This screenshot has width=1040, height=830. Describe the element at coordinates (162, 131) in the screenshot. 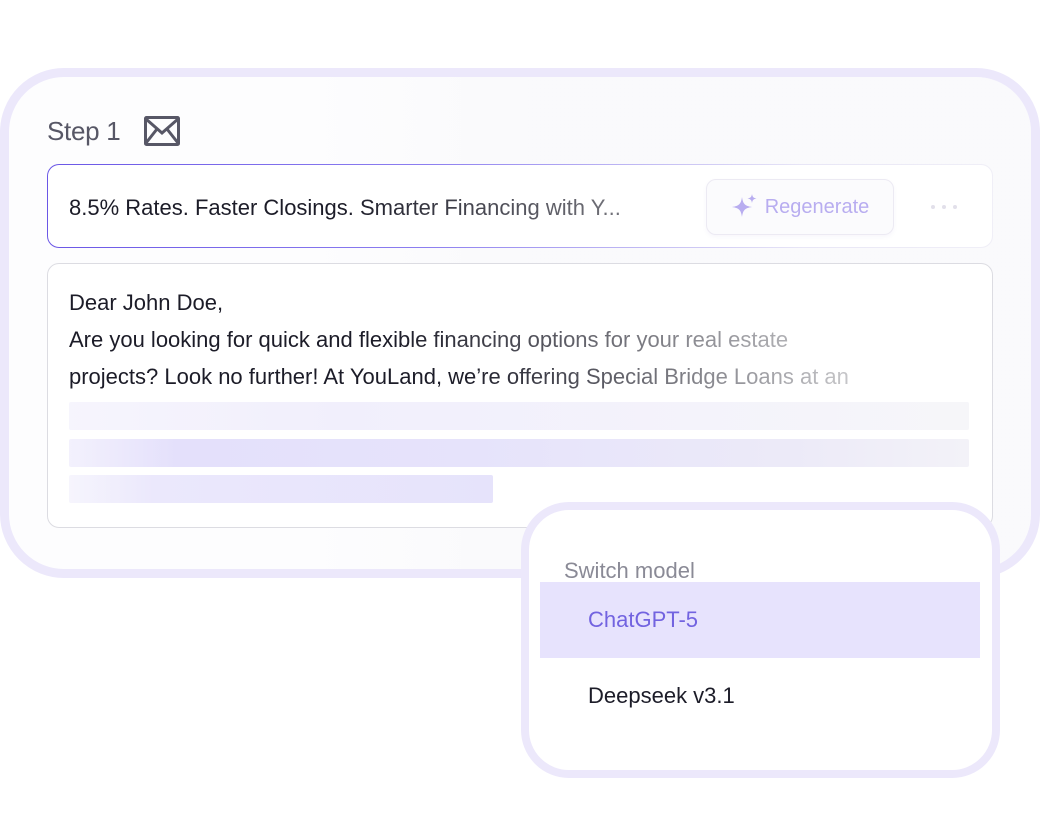

I see `envelope-icon` at that location.